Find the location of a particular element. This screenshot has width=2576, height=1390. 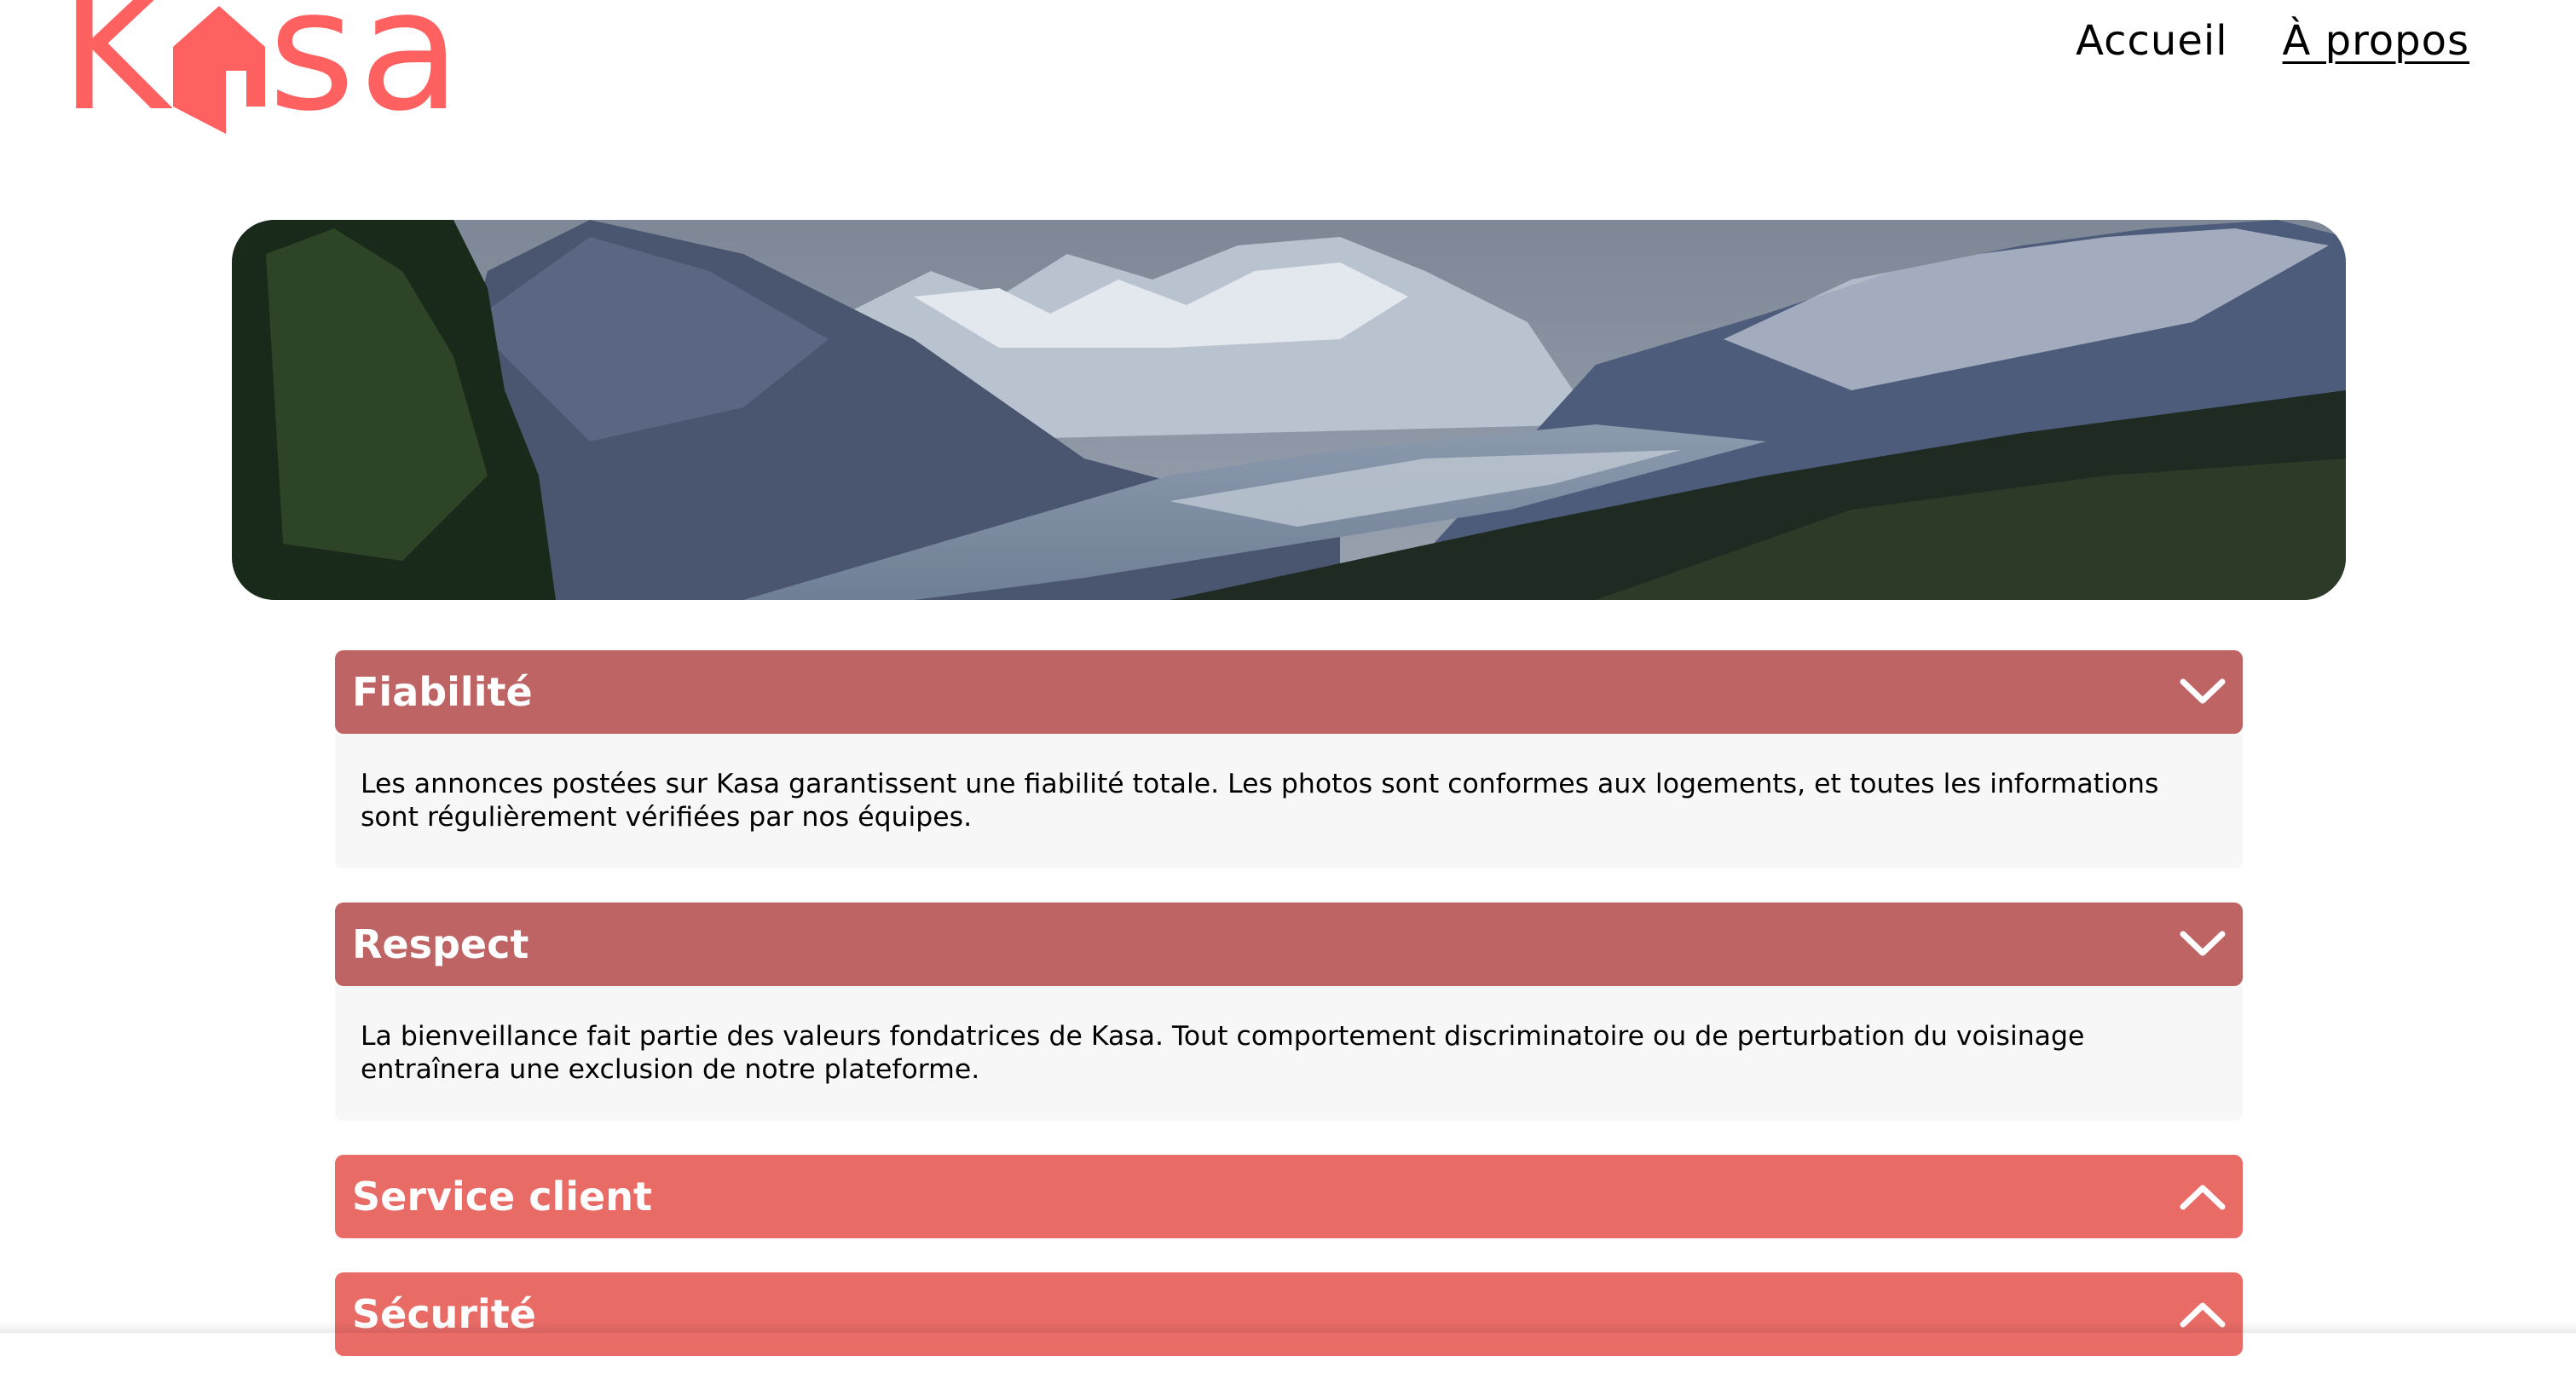

logo-letter-k: K is located at coordinates (116, 67).